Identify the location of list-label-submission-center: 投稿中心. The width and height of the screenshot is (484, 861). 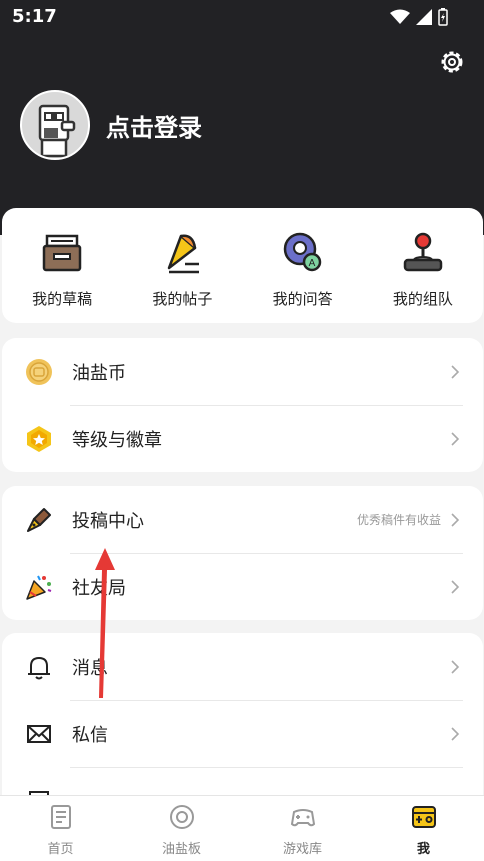
(108, 521).